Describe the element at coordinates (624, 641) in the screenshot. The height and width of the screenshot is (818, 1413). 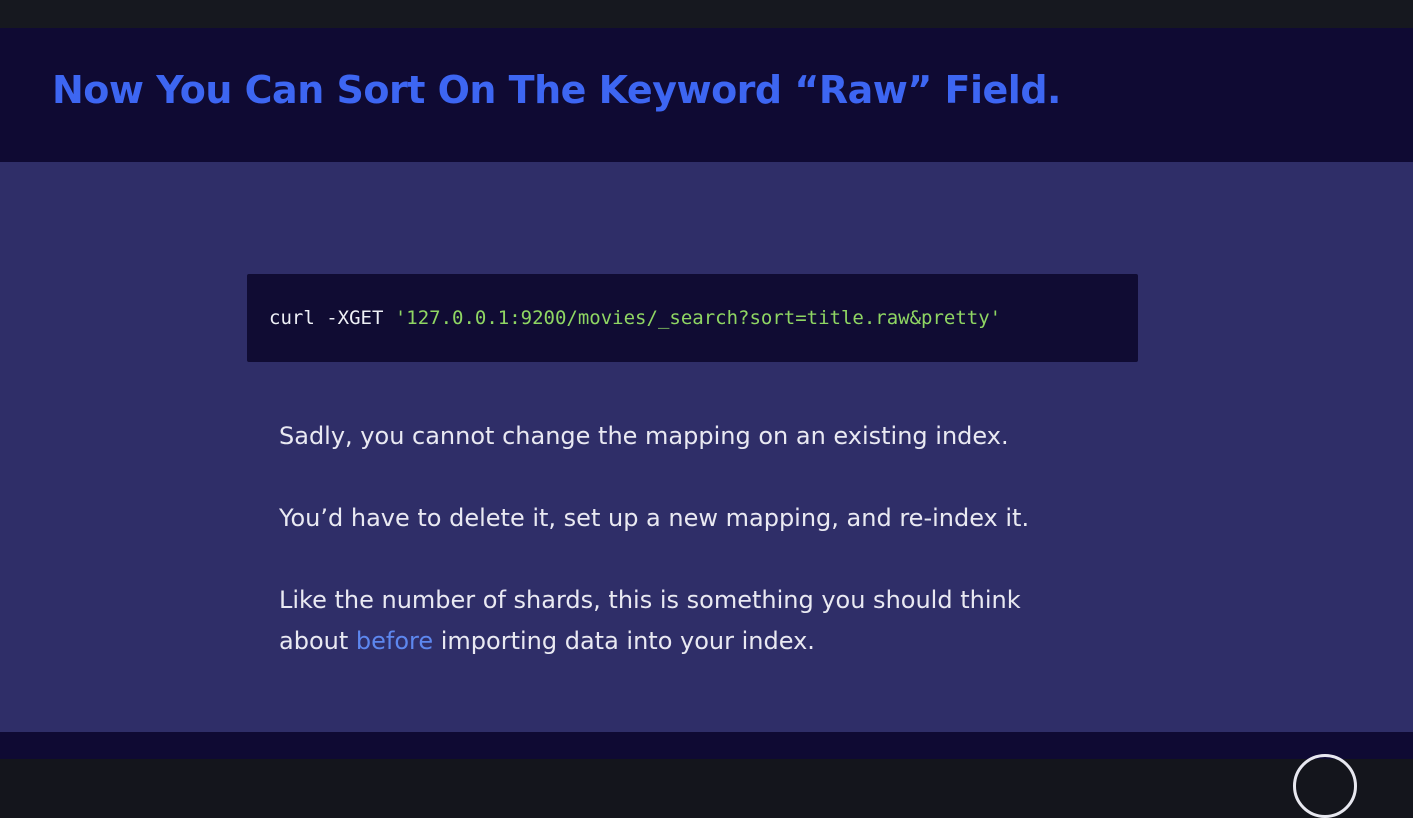
I see `paragraph-shards-after-text: importing data into your index.` at that location.